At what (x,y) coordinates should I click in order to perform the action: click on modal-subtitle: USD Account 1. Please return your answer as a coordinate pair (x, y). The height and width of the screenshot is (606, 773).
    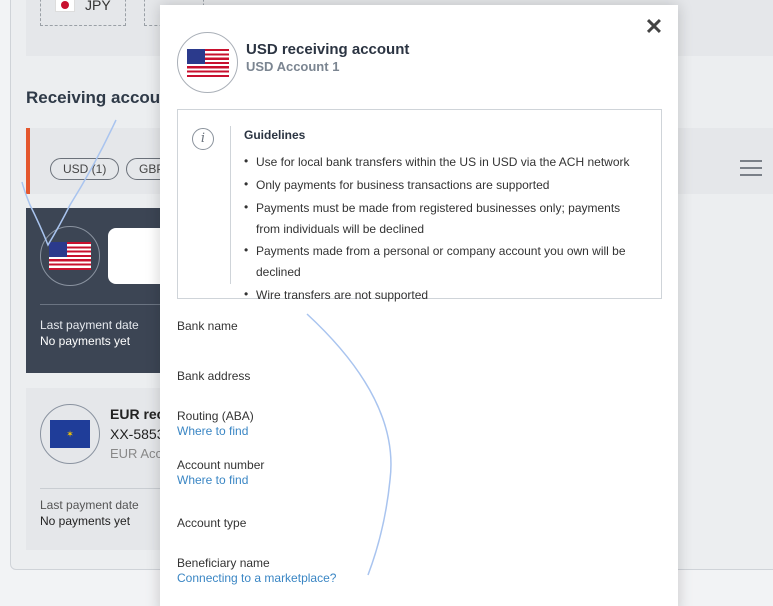
    Looking at the image, I should click on (293, 66).